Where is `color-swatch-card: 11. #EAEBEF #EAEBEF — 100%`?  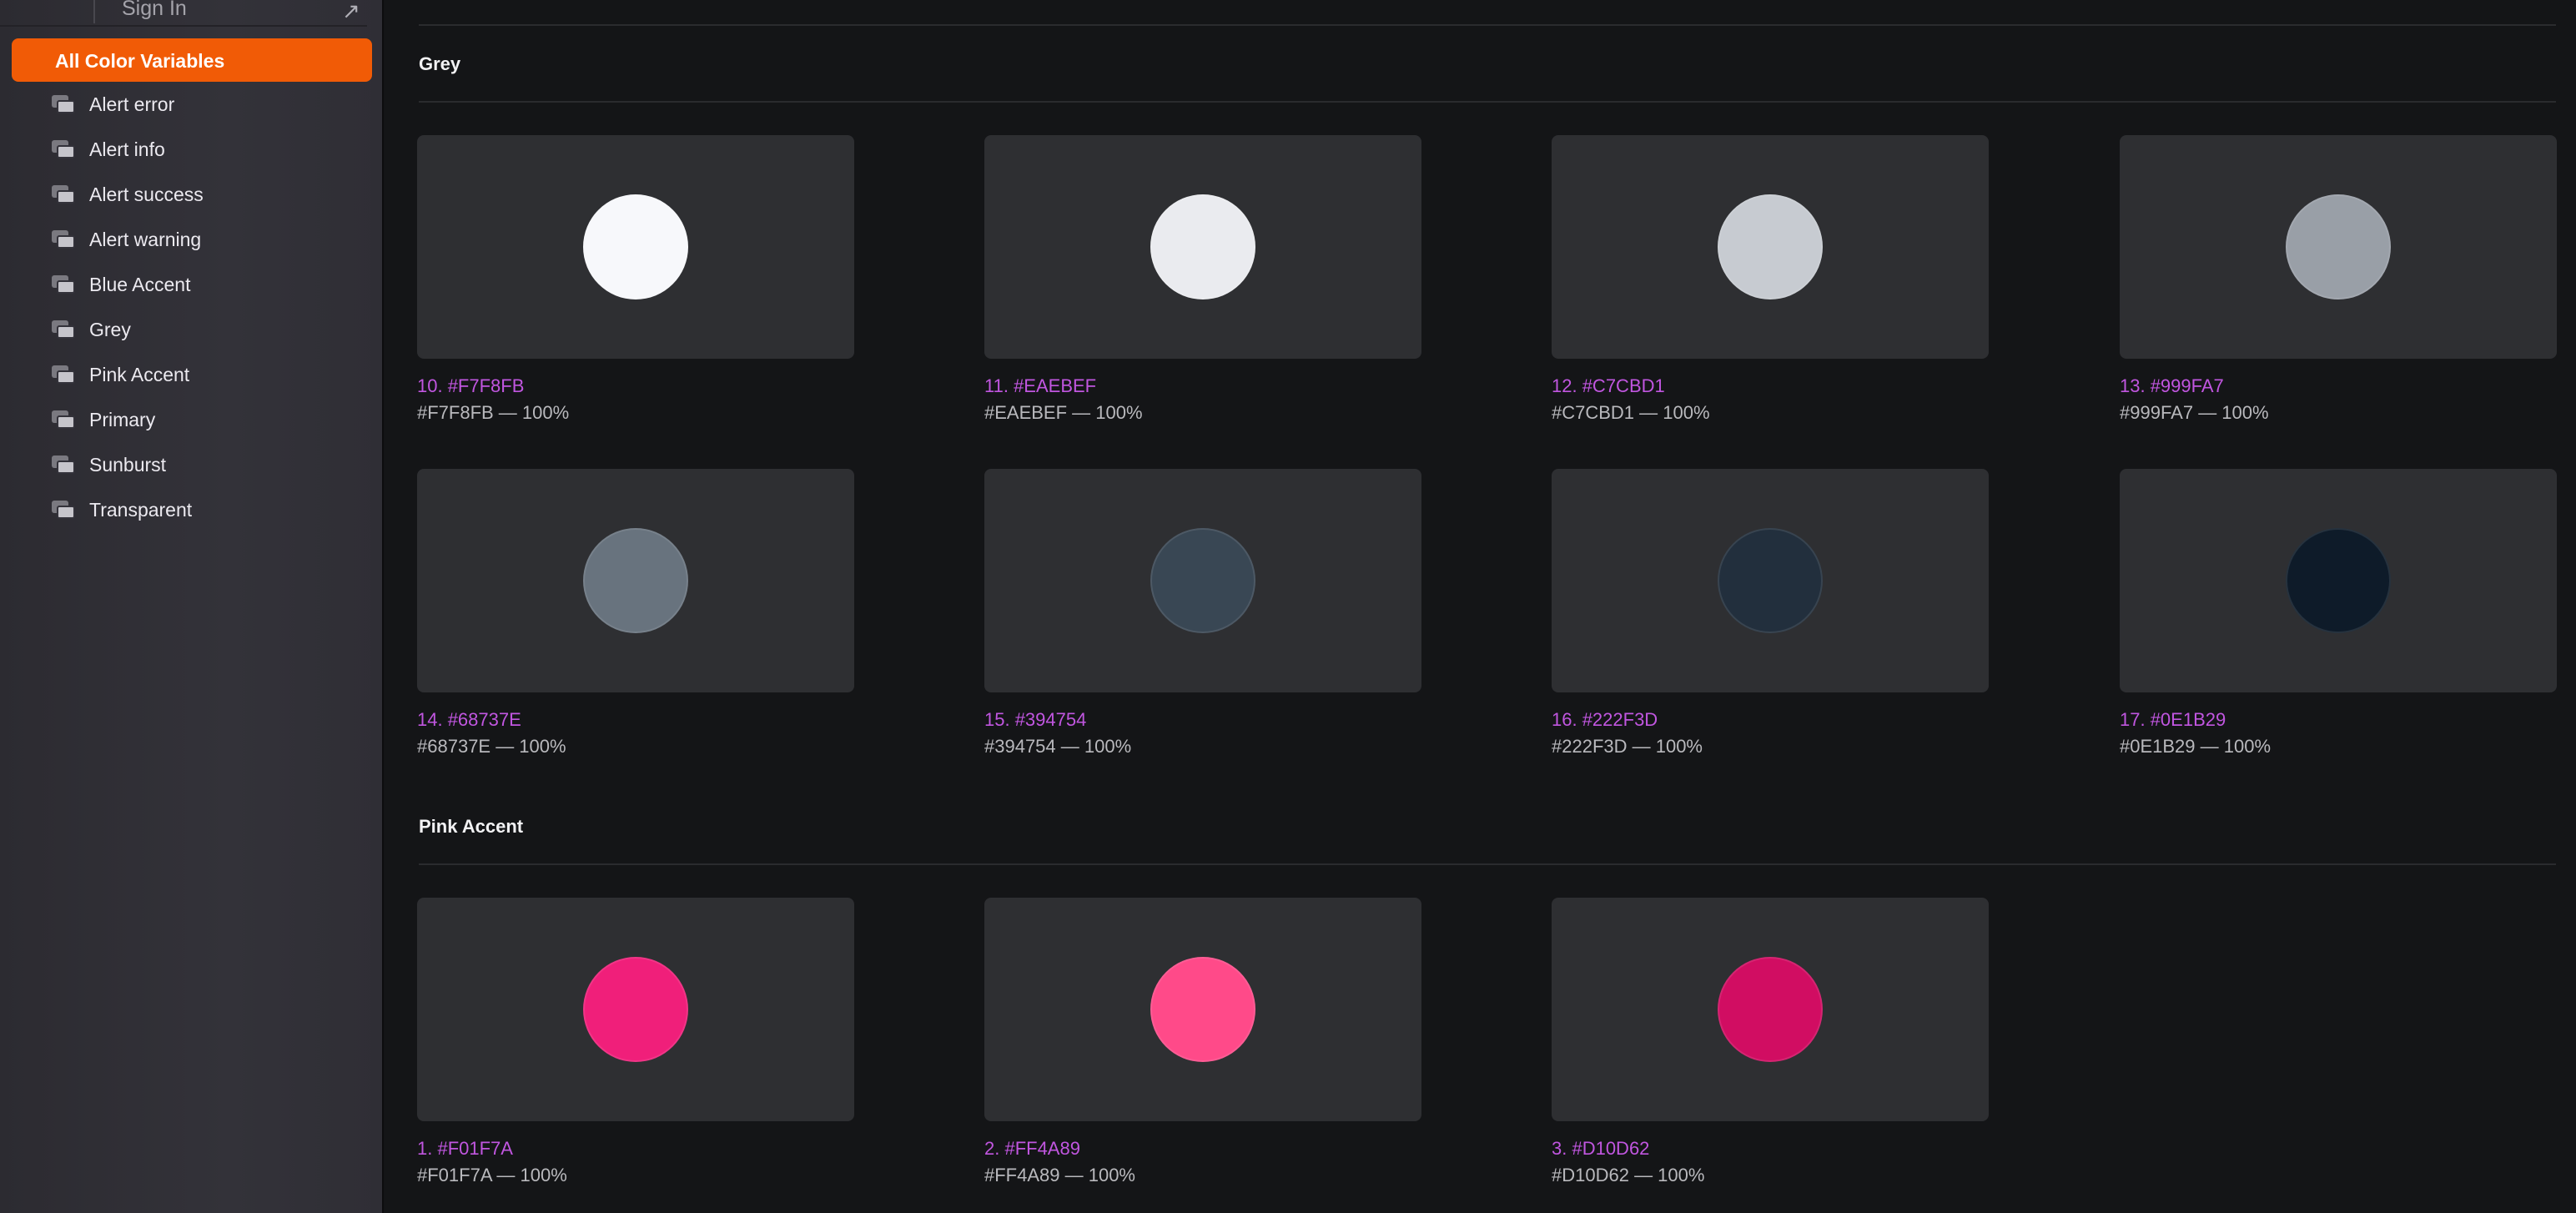 color-swatch-card: 11. #EAEBEF #EAEBEF — 100% is located at coordinates (1202, 279).